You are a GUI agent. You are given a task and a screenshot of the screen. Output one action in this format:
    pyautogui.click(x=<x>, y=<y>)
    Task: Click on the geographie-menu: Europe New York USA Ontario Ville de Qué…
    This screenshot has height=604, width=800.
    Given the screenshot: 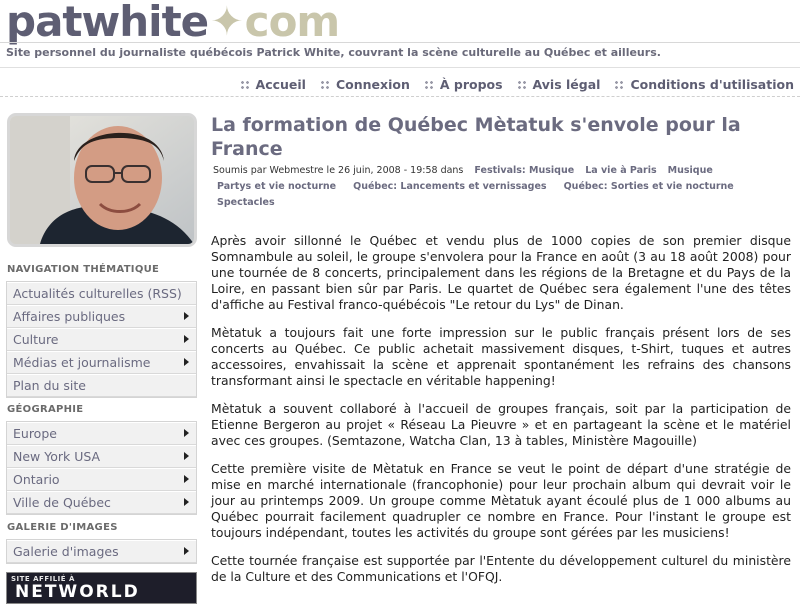 What is the action you would take?
    pyautogui.click(x=101, y=468)
    